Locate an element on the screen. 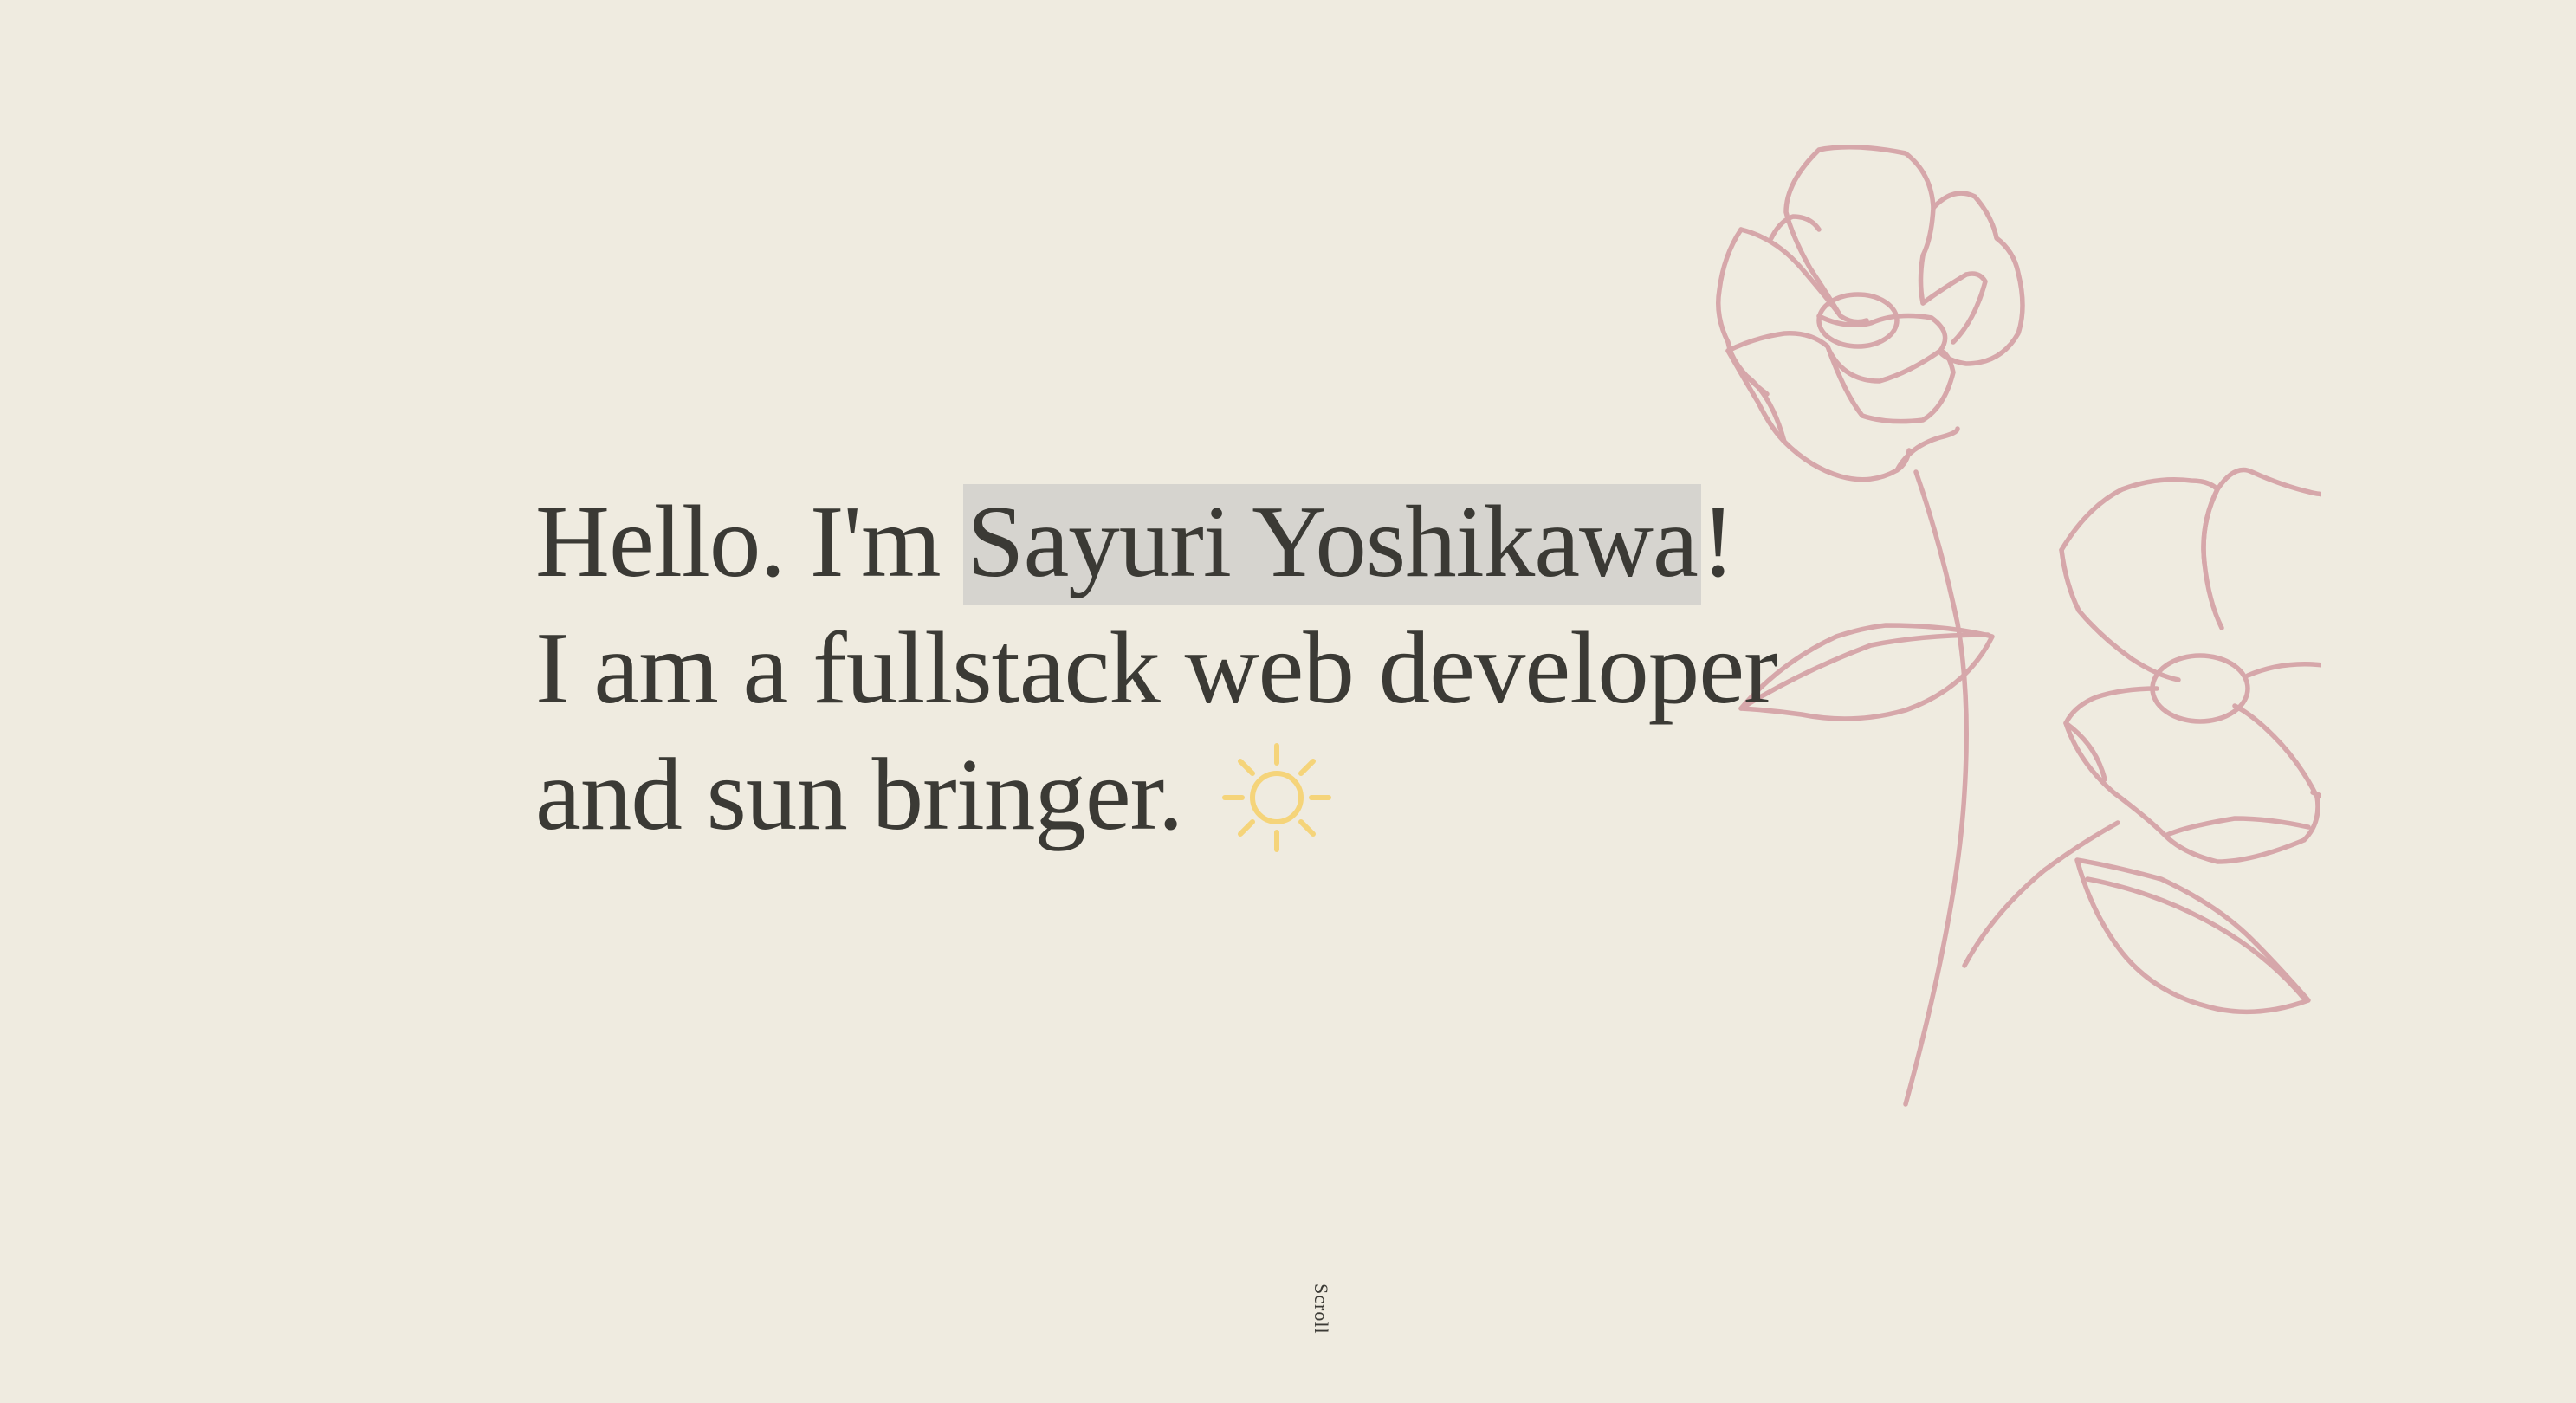  hero-line-1: Hello. I'm Sayuri Yoshikawa! is located at coordinates (1156, 541).